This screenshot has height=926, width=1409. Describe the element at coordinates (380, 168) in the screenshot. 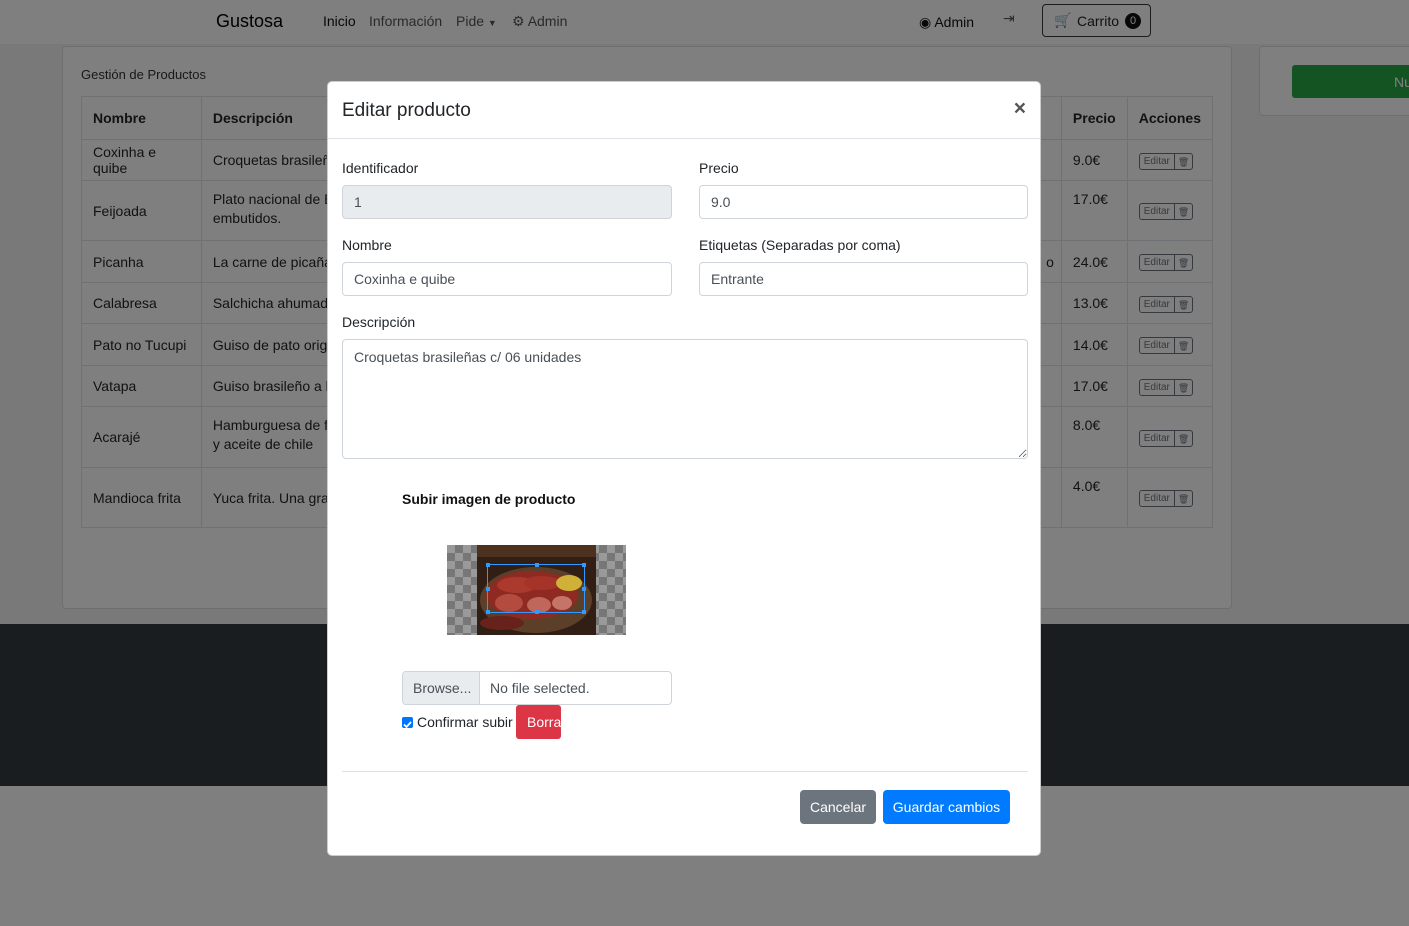

I see `id-label: Identificador` at that location.